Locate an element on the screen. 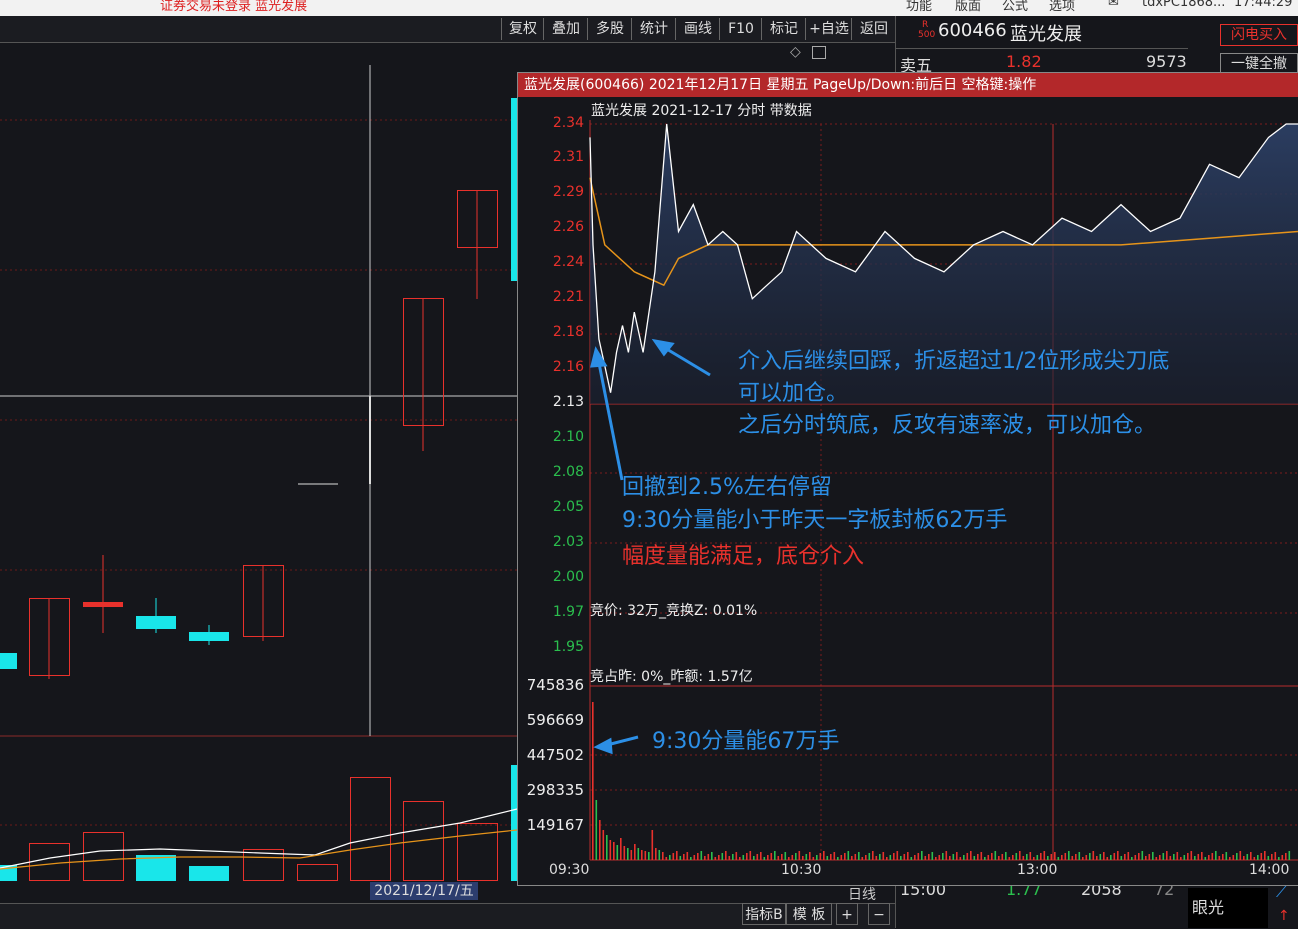 This screenshot has width=1298, height=929. vol-tick: 149167 is located at coordinates (555, 825).